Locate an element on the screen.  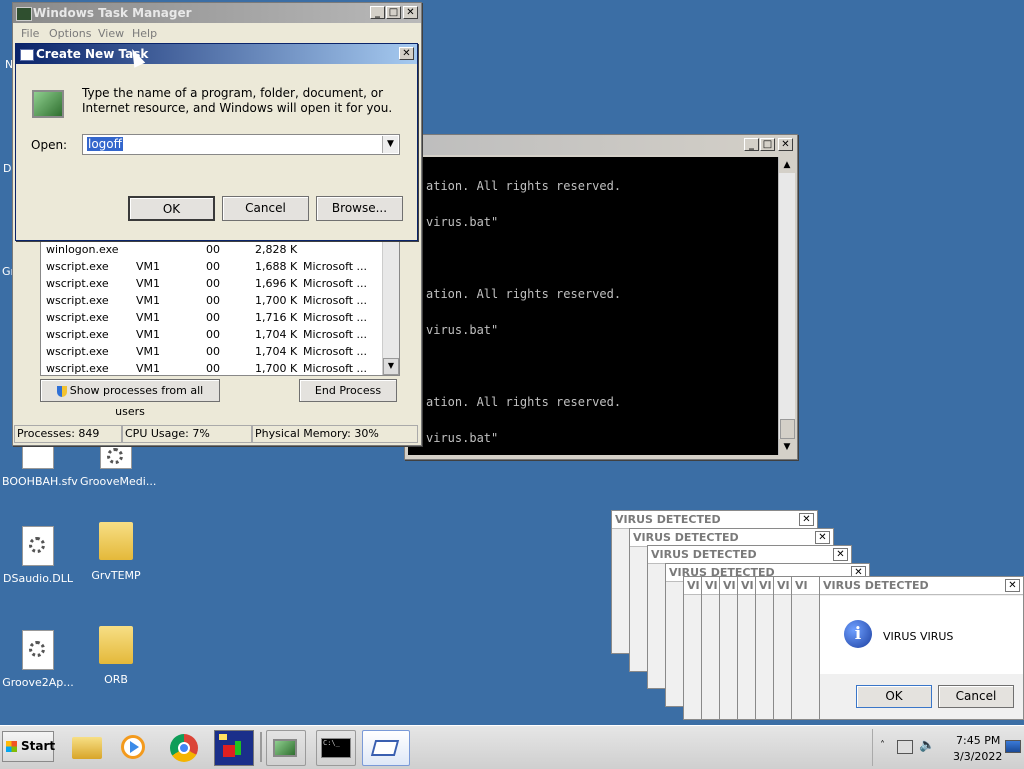
menu-file: File is located at coordinates (30, 33).